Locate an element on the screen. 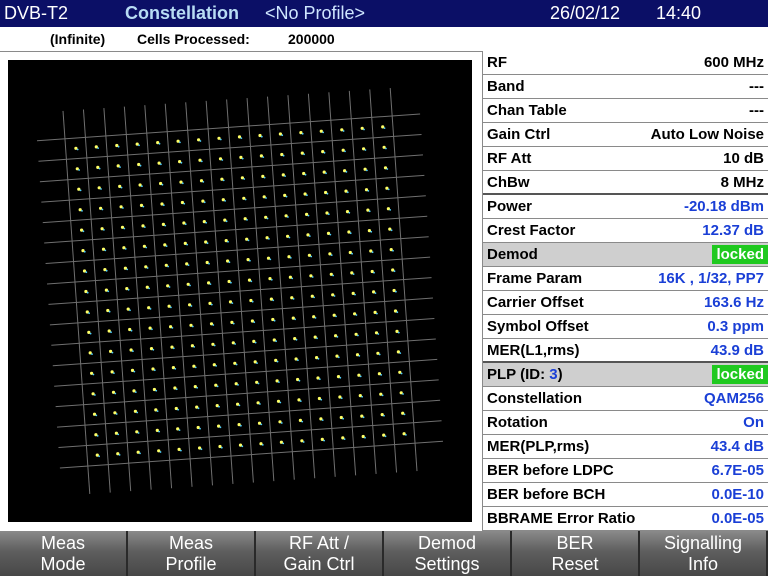 The image size is (768, 576). measurement-label: Symbol Offset is located at coordinates (538, 326).